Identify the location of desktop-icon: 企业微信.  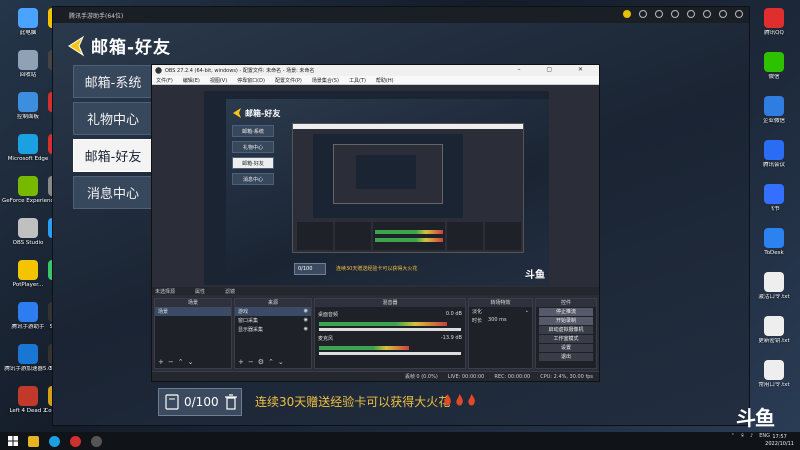
(774, 115).